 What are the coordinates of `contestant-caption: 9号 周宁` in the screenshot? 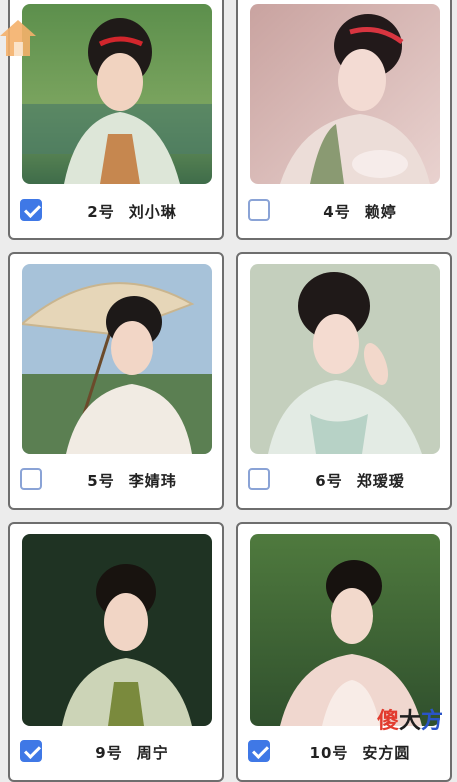 It's located at (132, 752).